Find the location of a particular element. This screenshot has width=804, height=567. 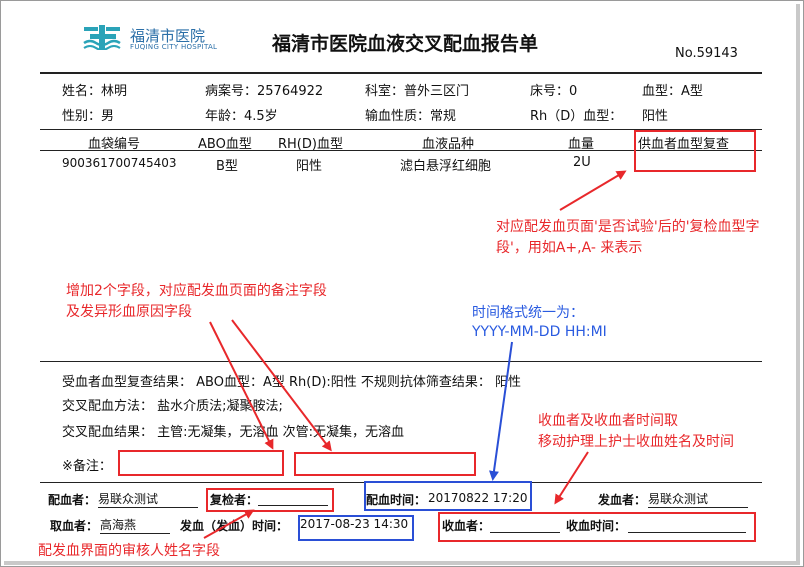

arrow-recheck is located at coordinates (593, 190).